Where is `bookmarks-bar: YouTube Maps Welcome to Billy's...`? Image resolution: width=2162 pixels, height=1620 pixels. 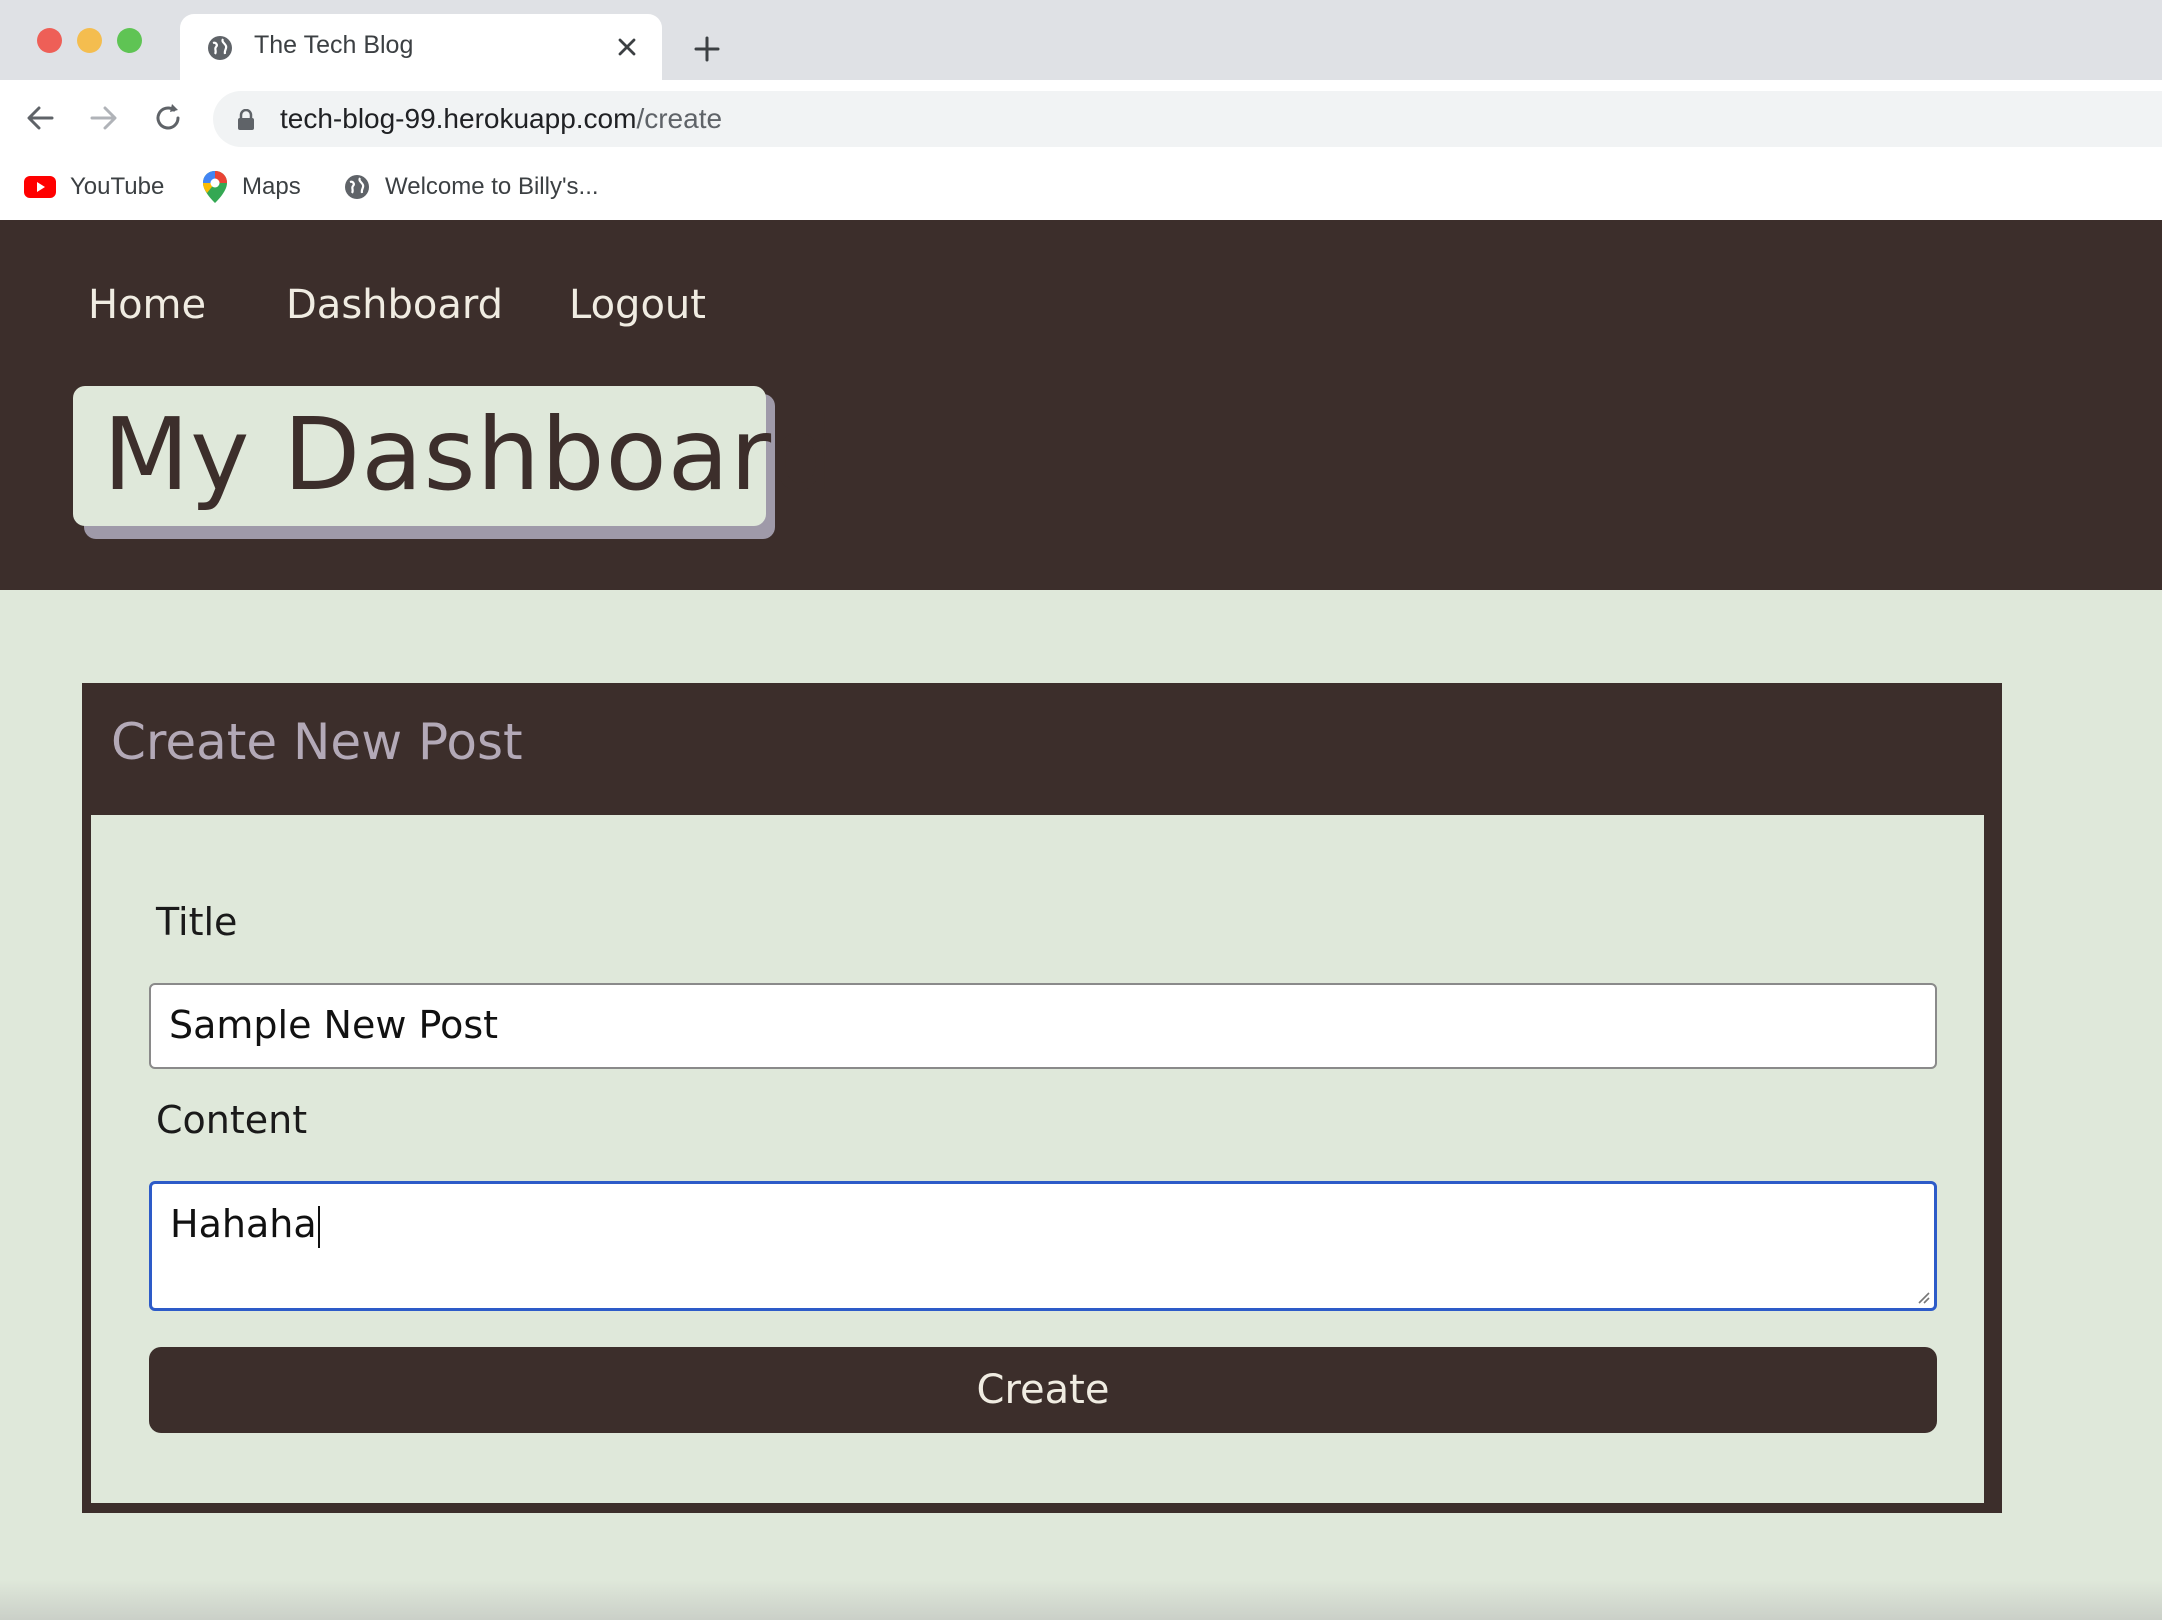 bookmarks-bar: YouTube Maps Welcome to Billy's... is located at coordinates (1081, 188).